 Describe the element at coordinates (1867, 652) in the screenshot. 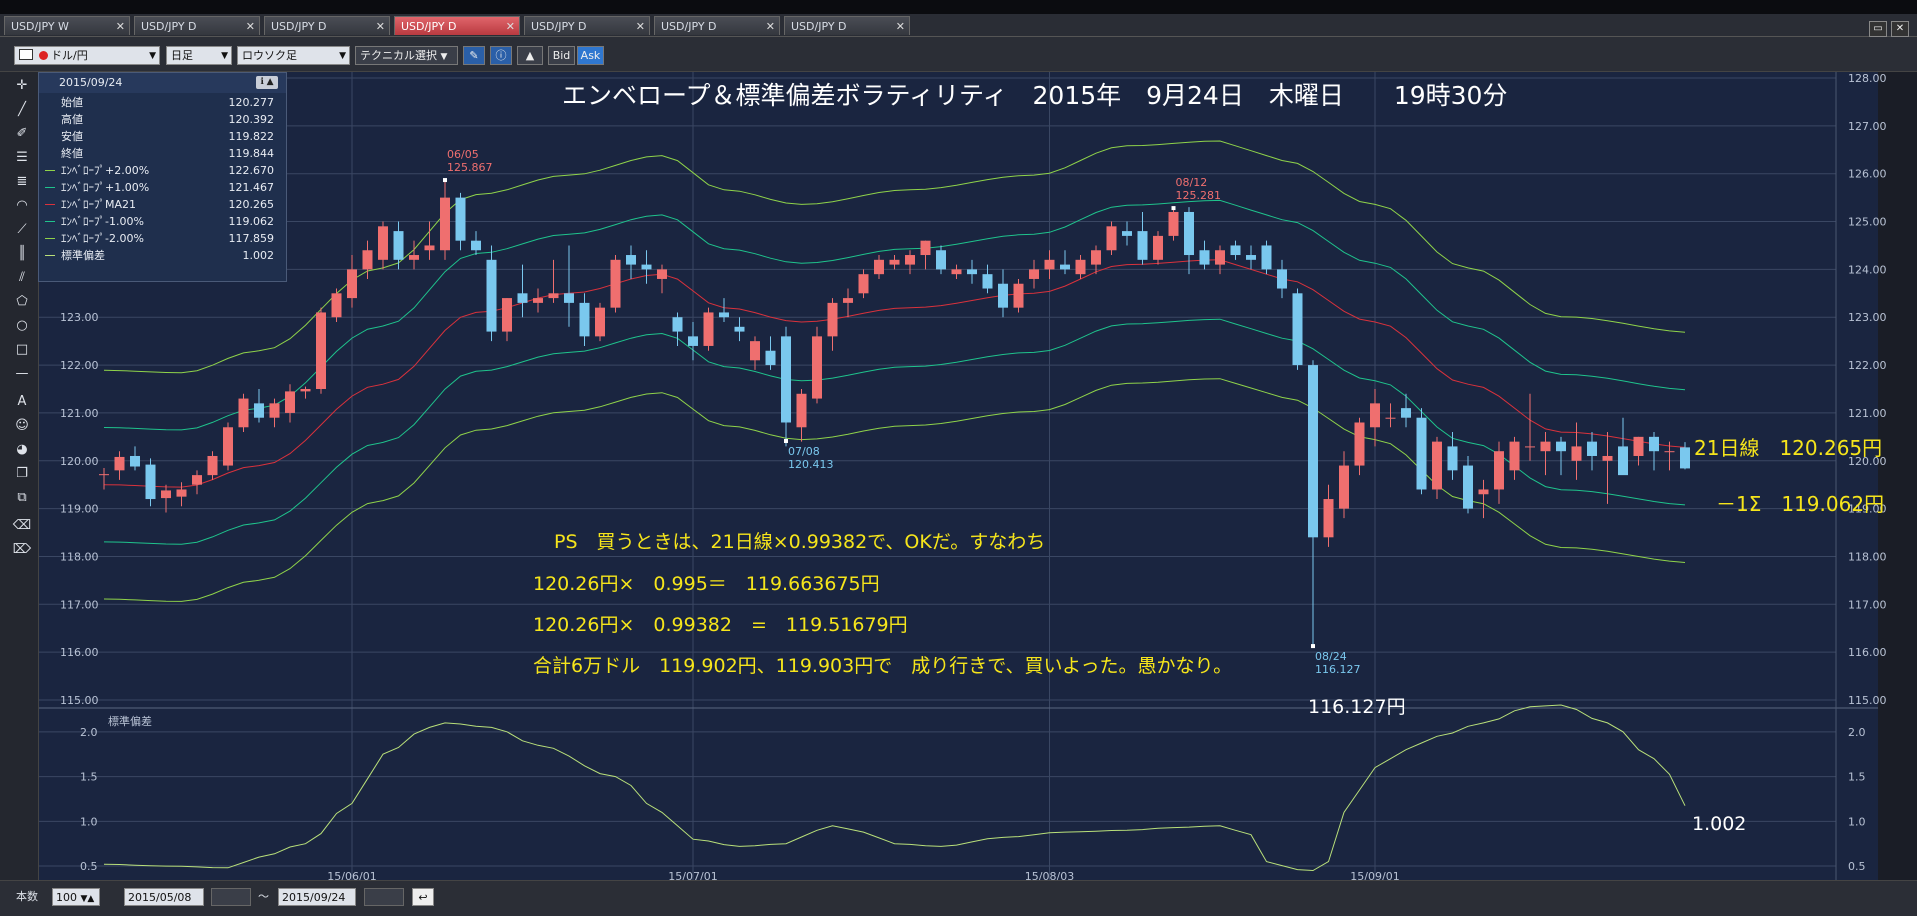

I see `price-tick-label: 116.00` at that location.